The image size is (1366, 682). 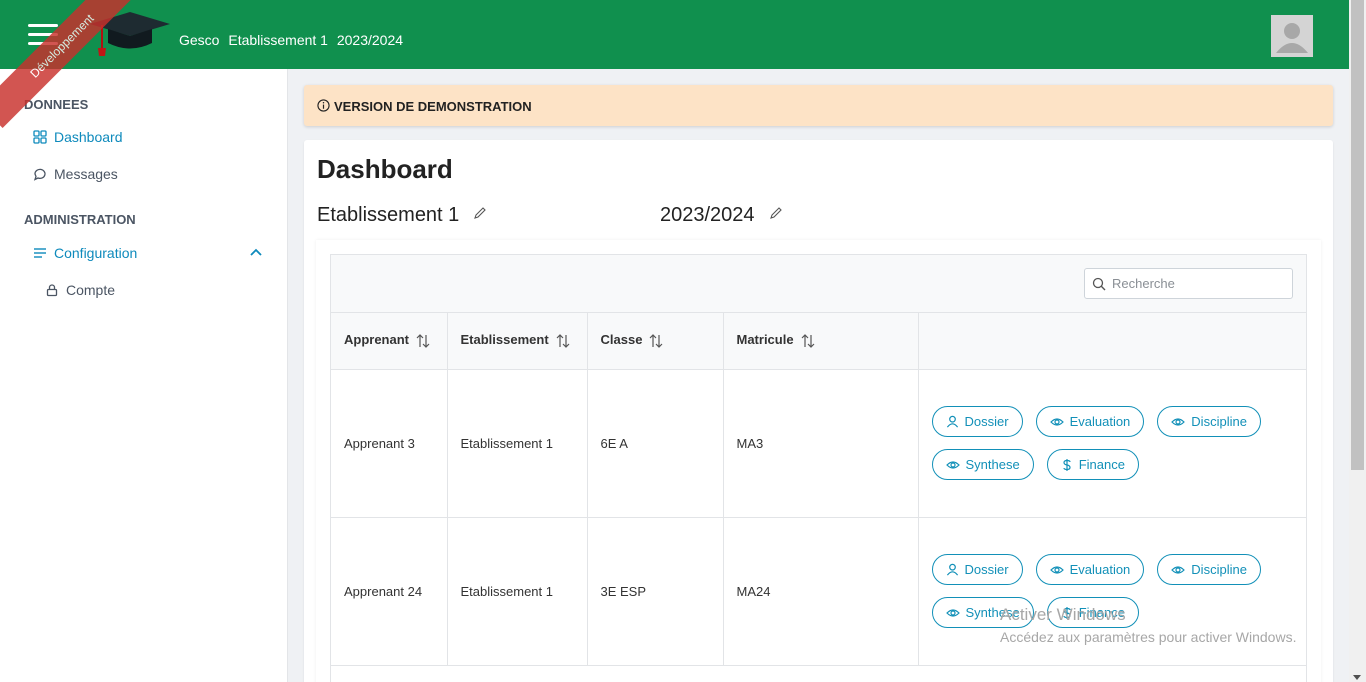 What do you see at coordinates (385, 169) in the screenshot?
I see `page-title: Dashboard` at bounding box center [385, 169].